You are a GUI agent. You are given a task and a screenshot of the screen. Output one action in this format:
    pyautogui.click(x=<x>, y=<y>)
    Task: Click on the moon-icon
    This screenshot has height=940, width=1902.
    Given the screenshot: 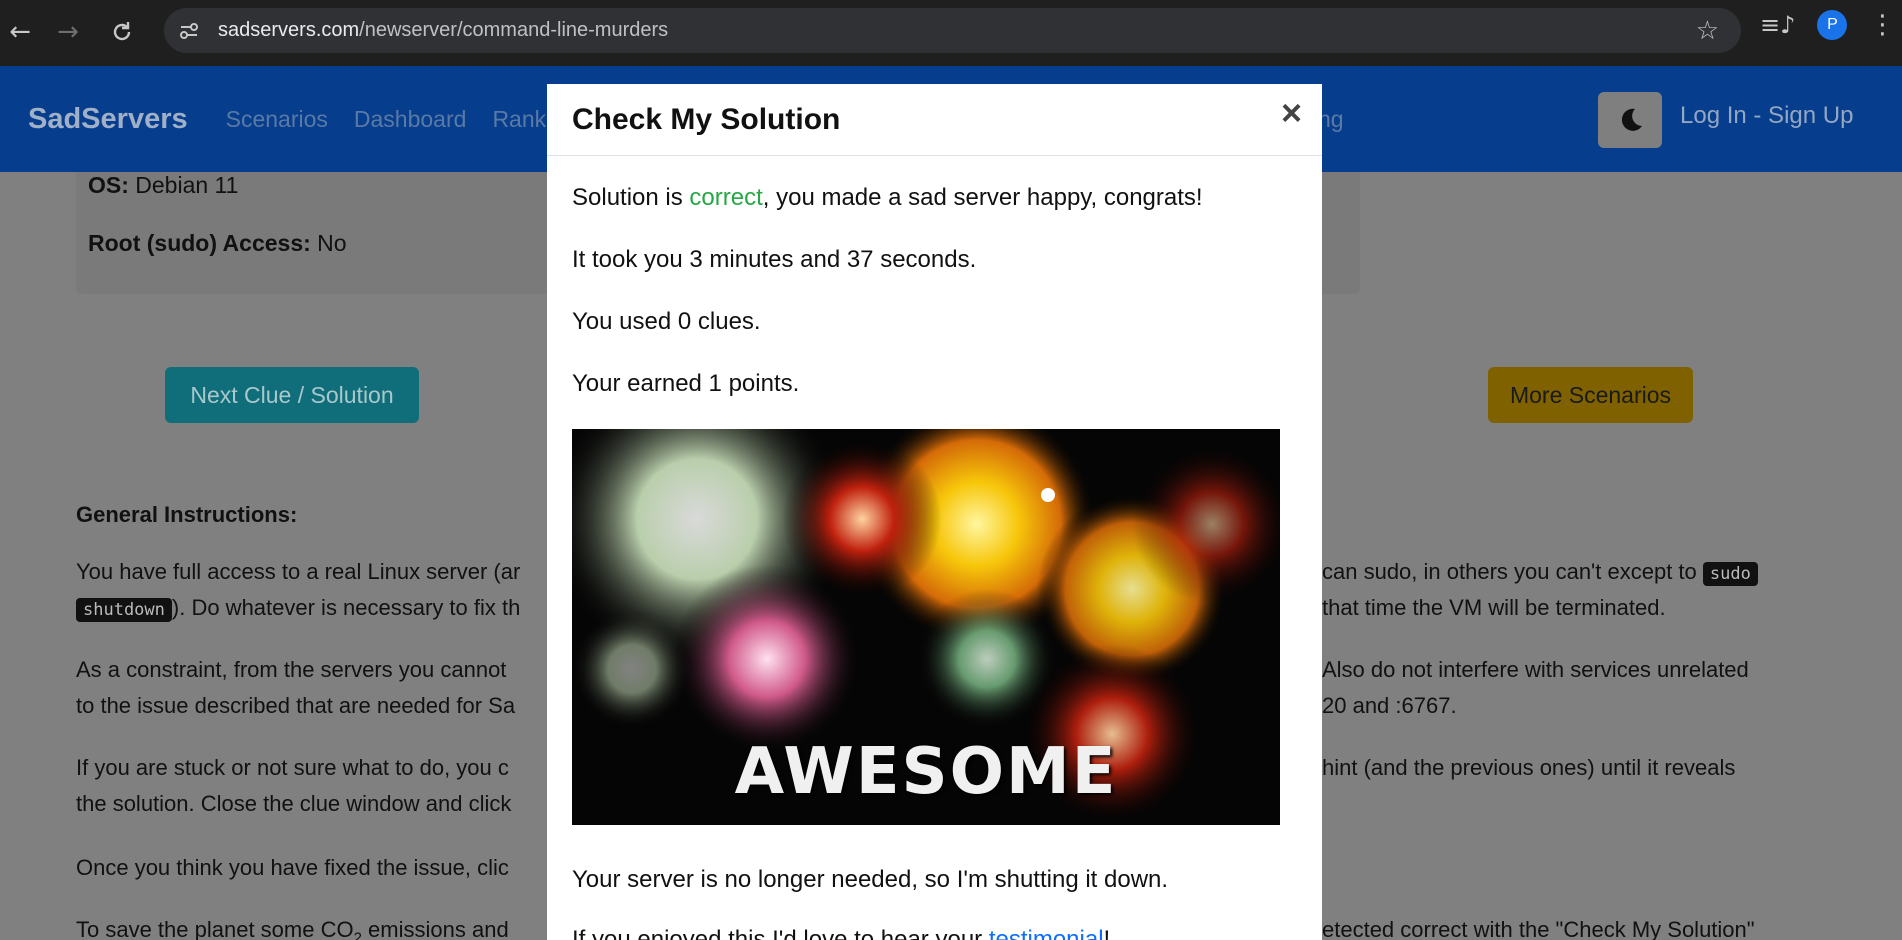 What is the action you would take?
    pyautogui.click(x=1631, y=119)
    